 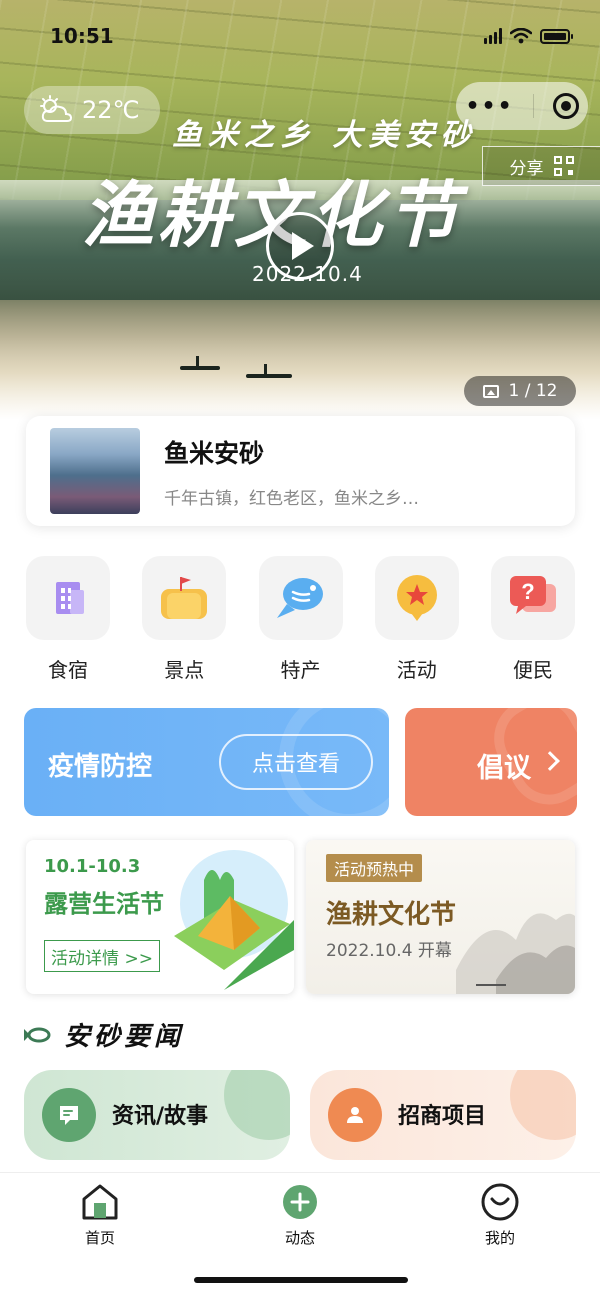 I want to click on fishing-farming-festival-card: 活动预热中 渔耕文化节 2022.10.4 开幕, so click(x=440, y=917).